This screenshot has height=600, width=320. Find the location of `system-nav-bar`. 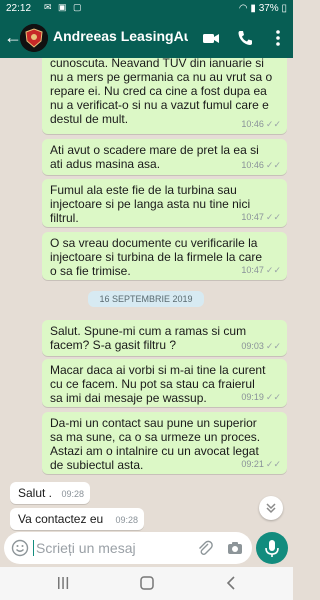

system-nav-bar is located at coordinates (146, 583).